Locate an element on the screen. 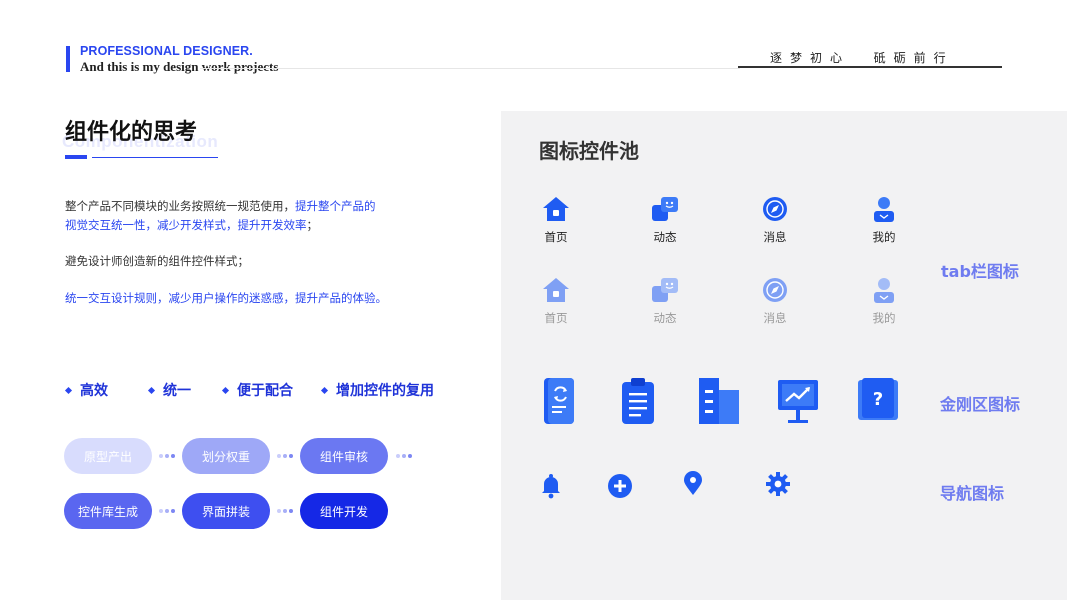 The width and height of the screenshot is (1067, 600). location-pin-icon is located at coordinates (693, 484).